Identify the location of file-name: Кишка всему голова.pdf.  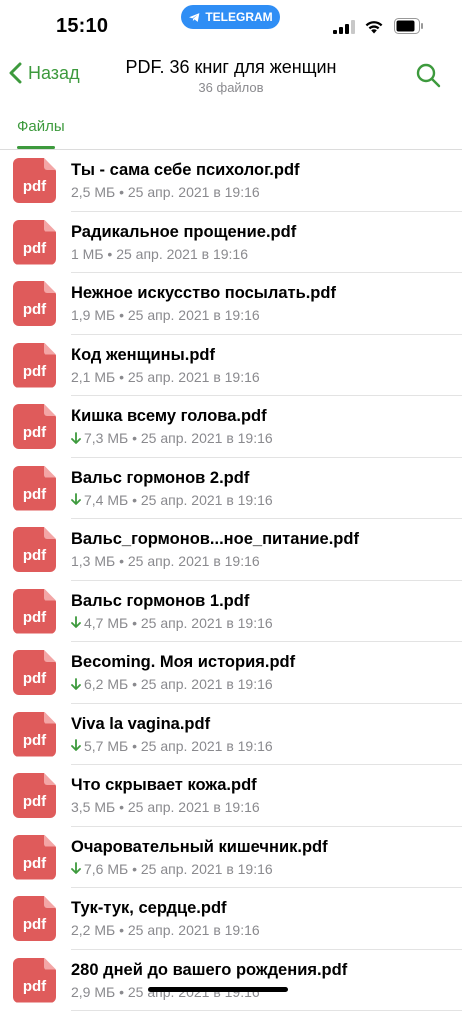
(169, 416).